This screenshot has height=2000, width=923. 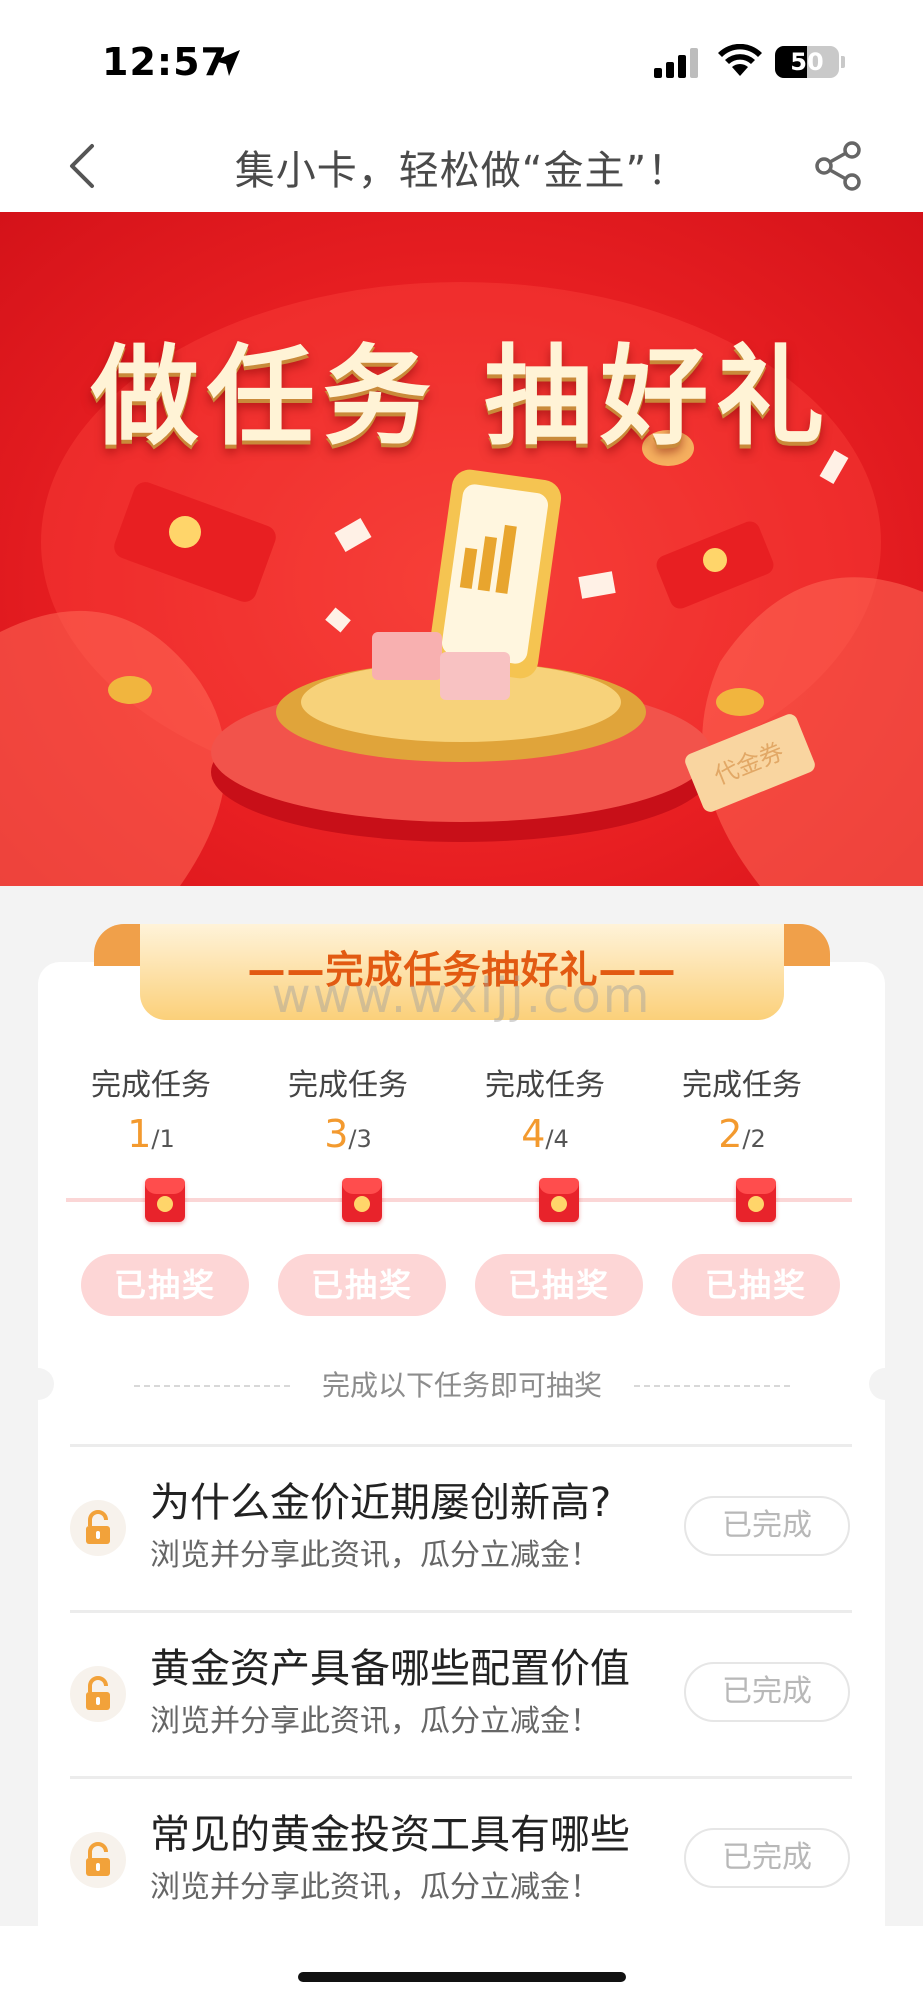 I want to click on progress-count: 1/1, so click(x=151, y=1137).